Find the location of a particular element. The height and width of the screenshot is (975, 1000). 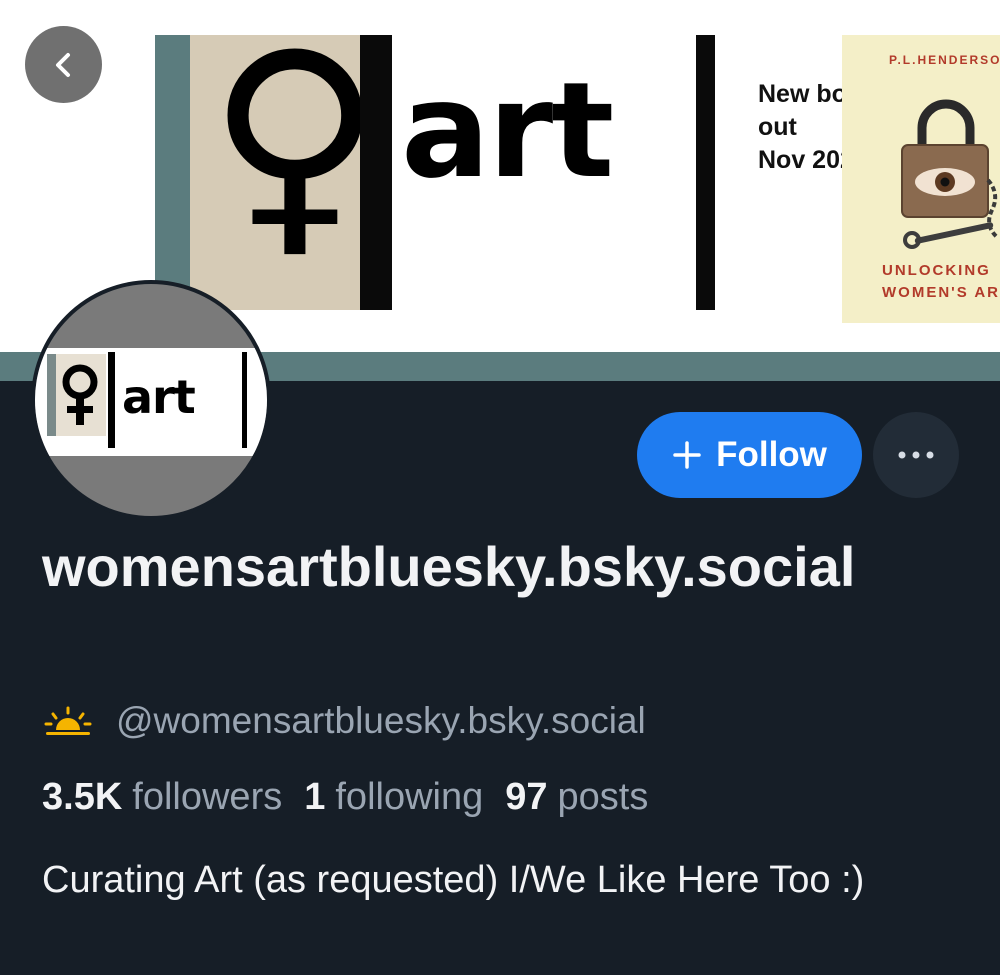

followers-stat: 3.5K followers is located at coordinates (162, 797).